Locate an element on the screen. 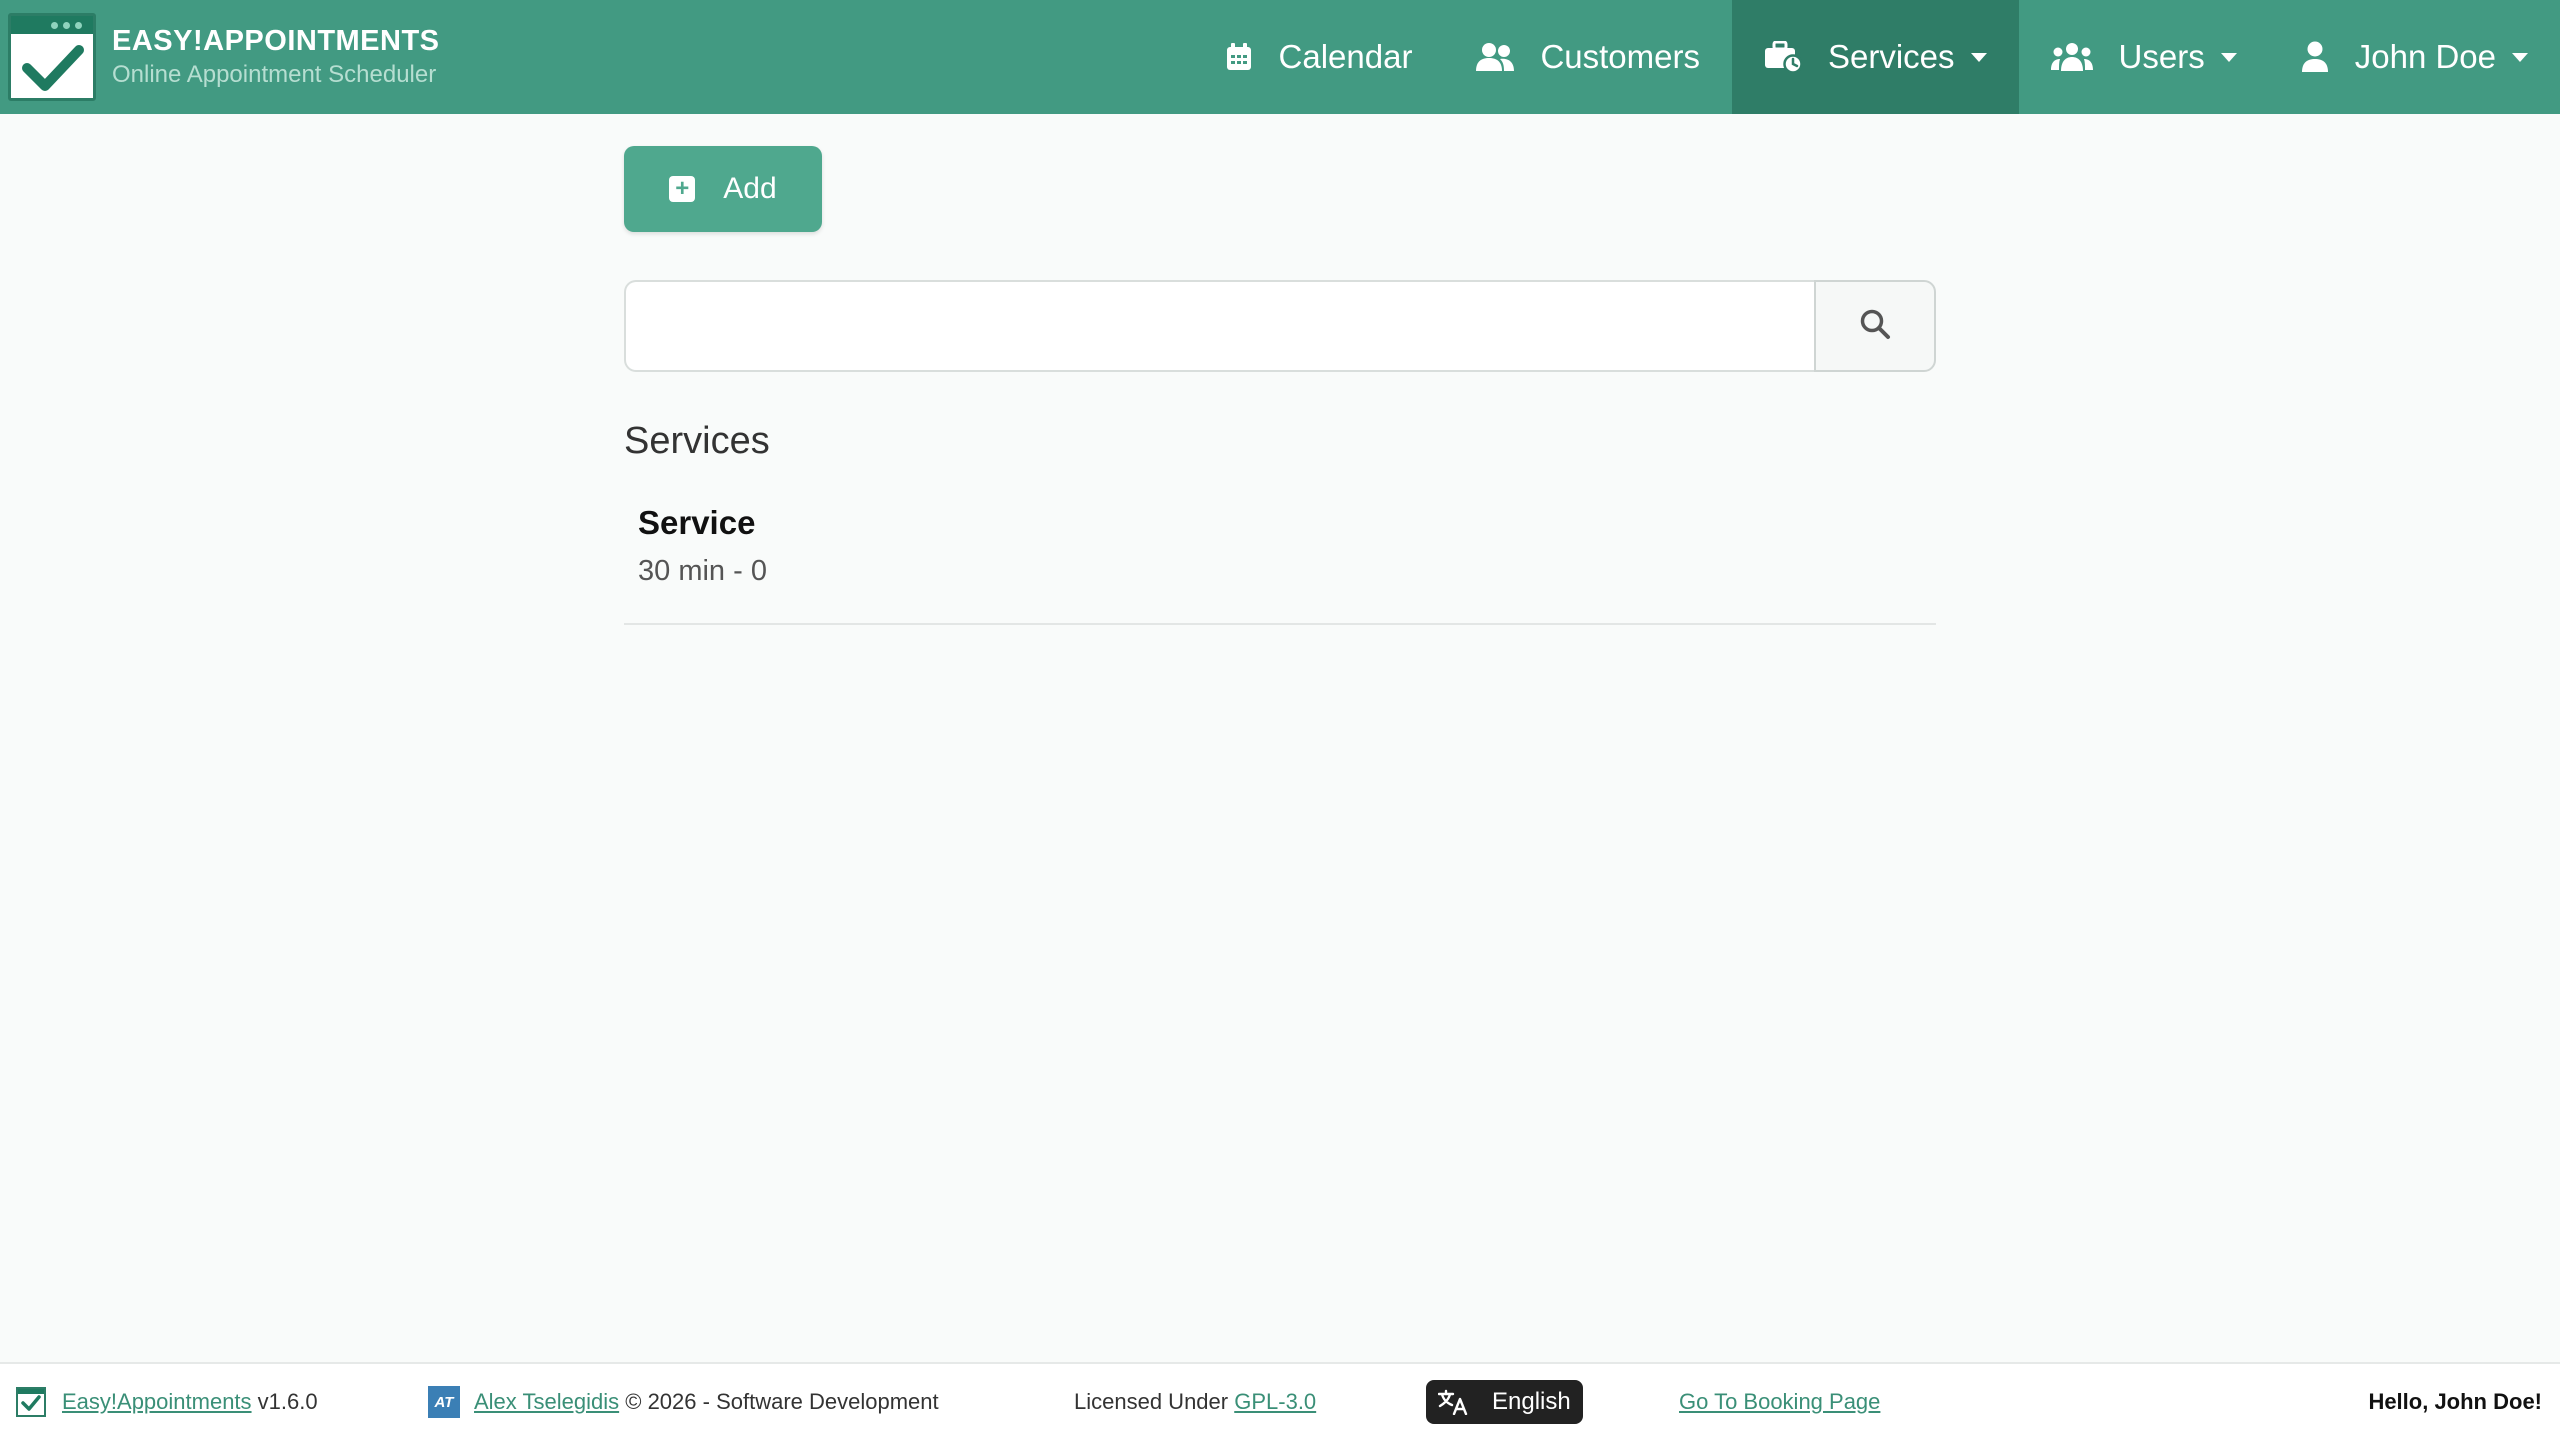 This screenshot has width=2560, height=1440. service-list-item: Service 30 min - 0 is located at coordinates (1280, 564).